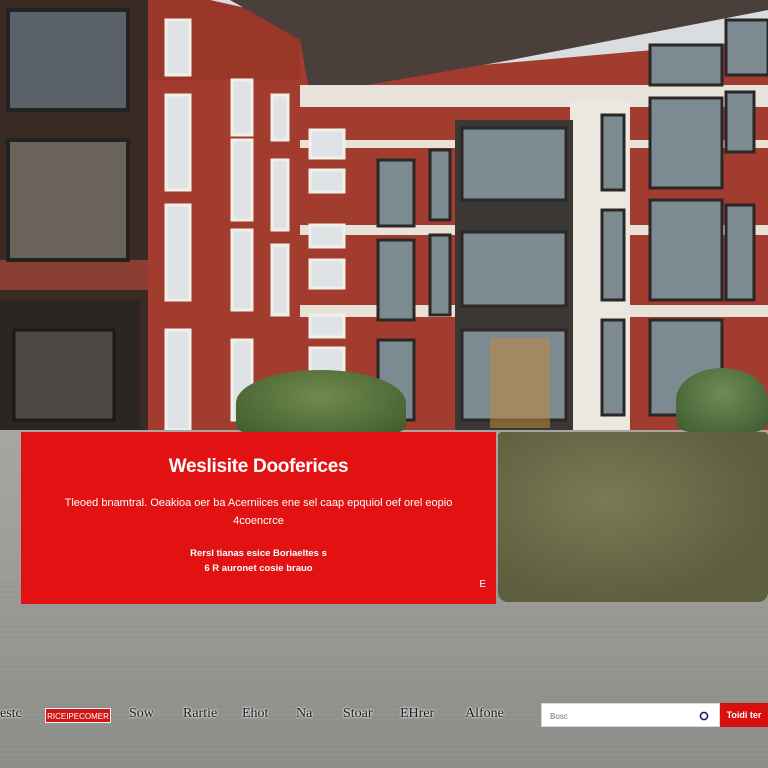 The image size is (768, 768). I want to click on search-box, so click(630, 715).